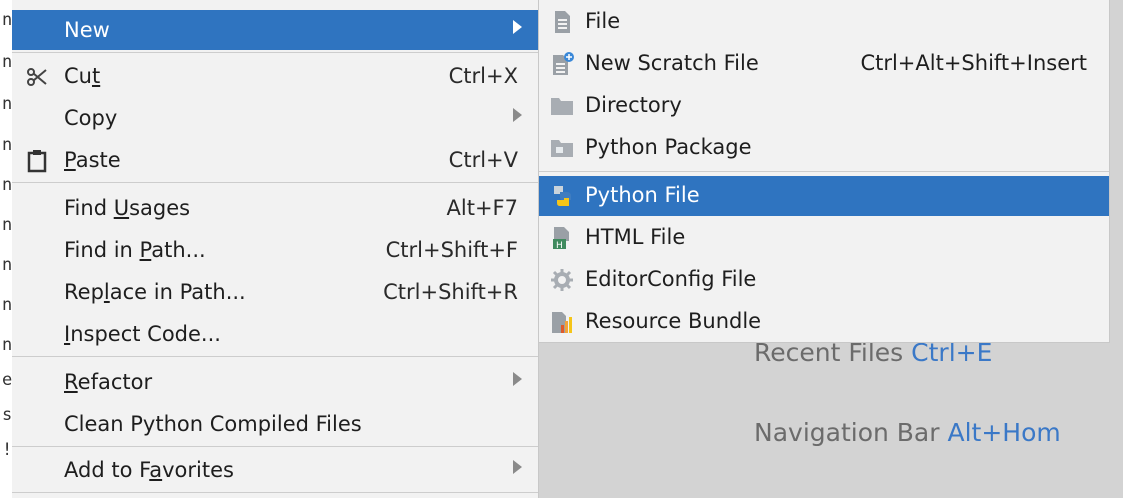 The width and height of the screenshot is (1123, 498). What do you see at coordinates (482, 208) in the screenshot?
I see `menu-item-shortcut: Alt+F7` at bounding box center [482, 208].